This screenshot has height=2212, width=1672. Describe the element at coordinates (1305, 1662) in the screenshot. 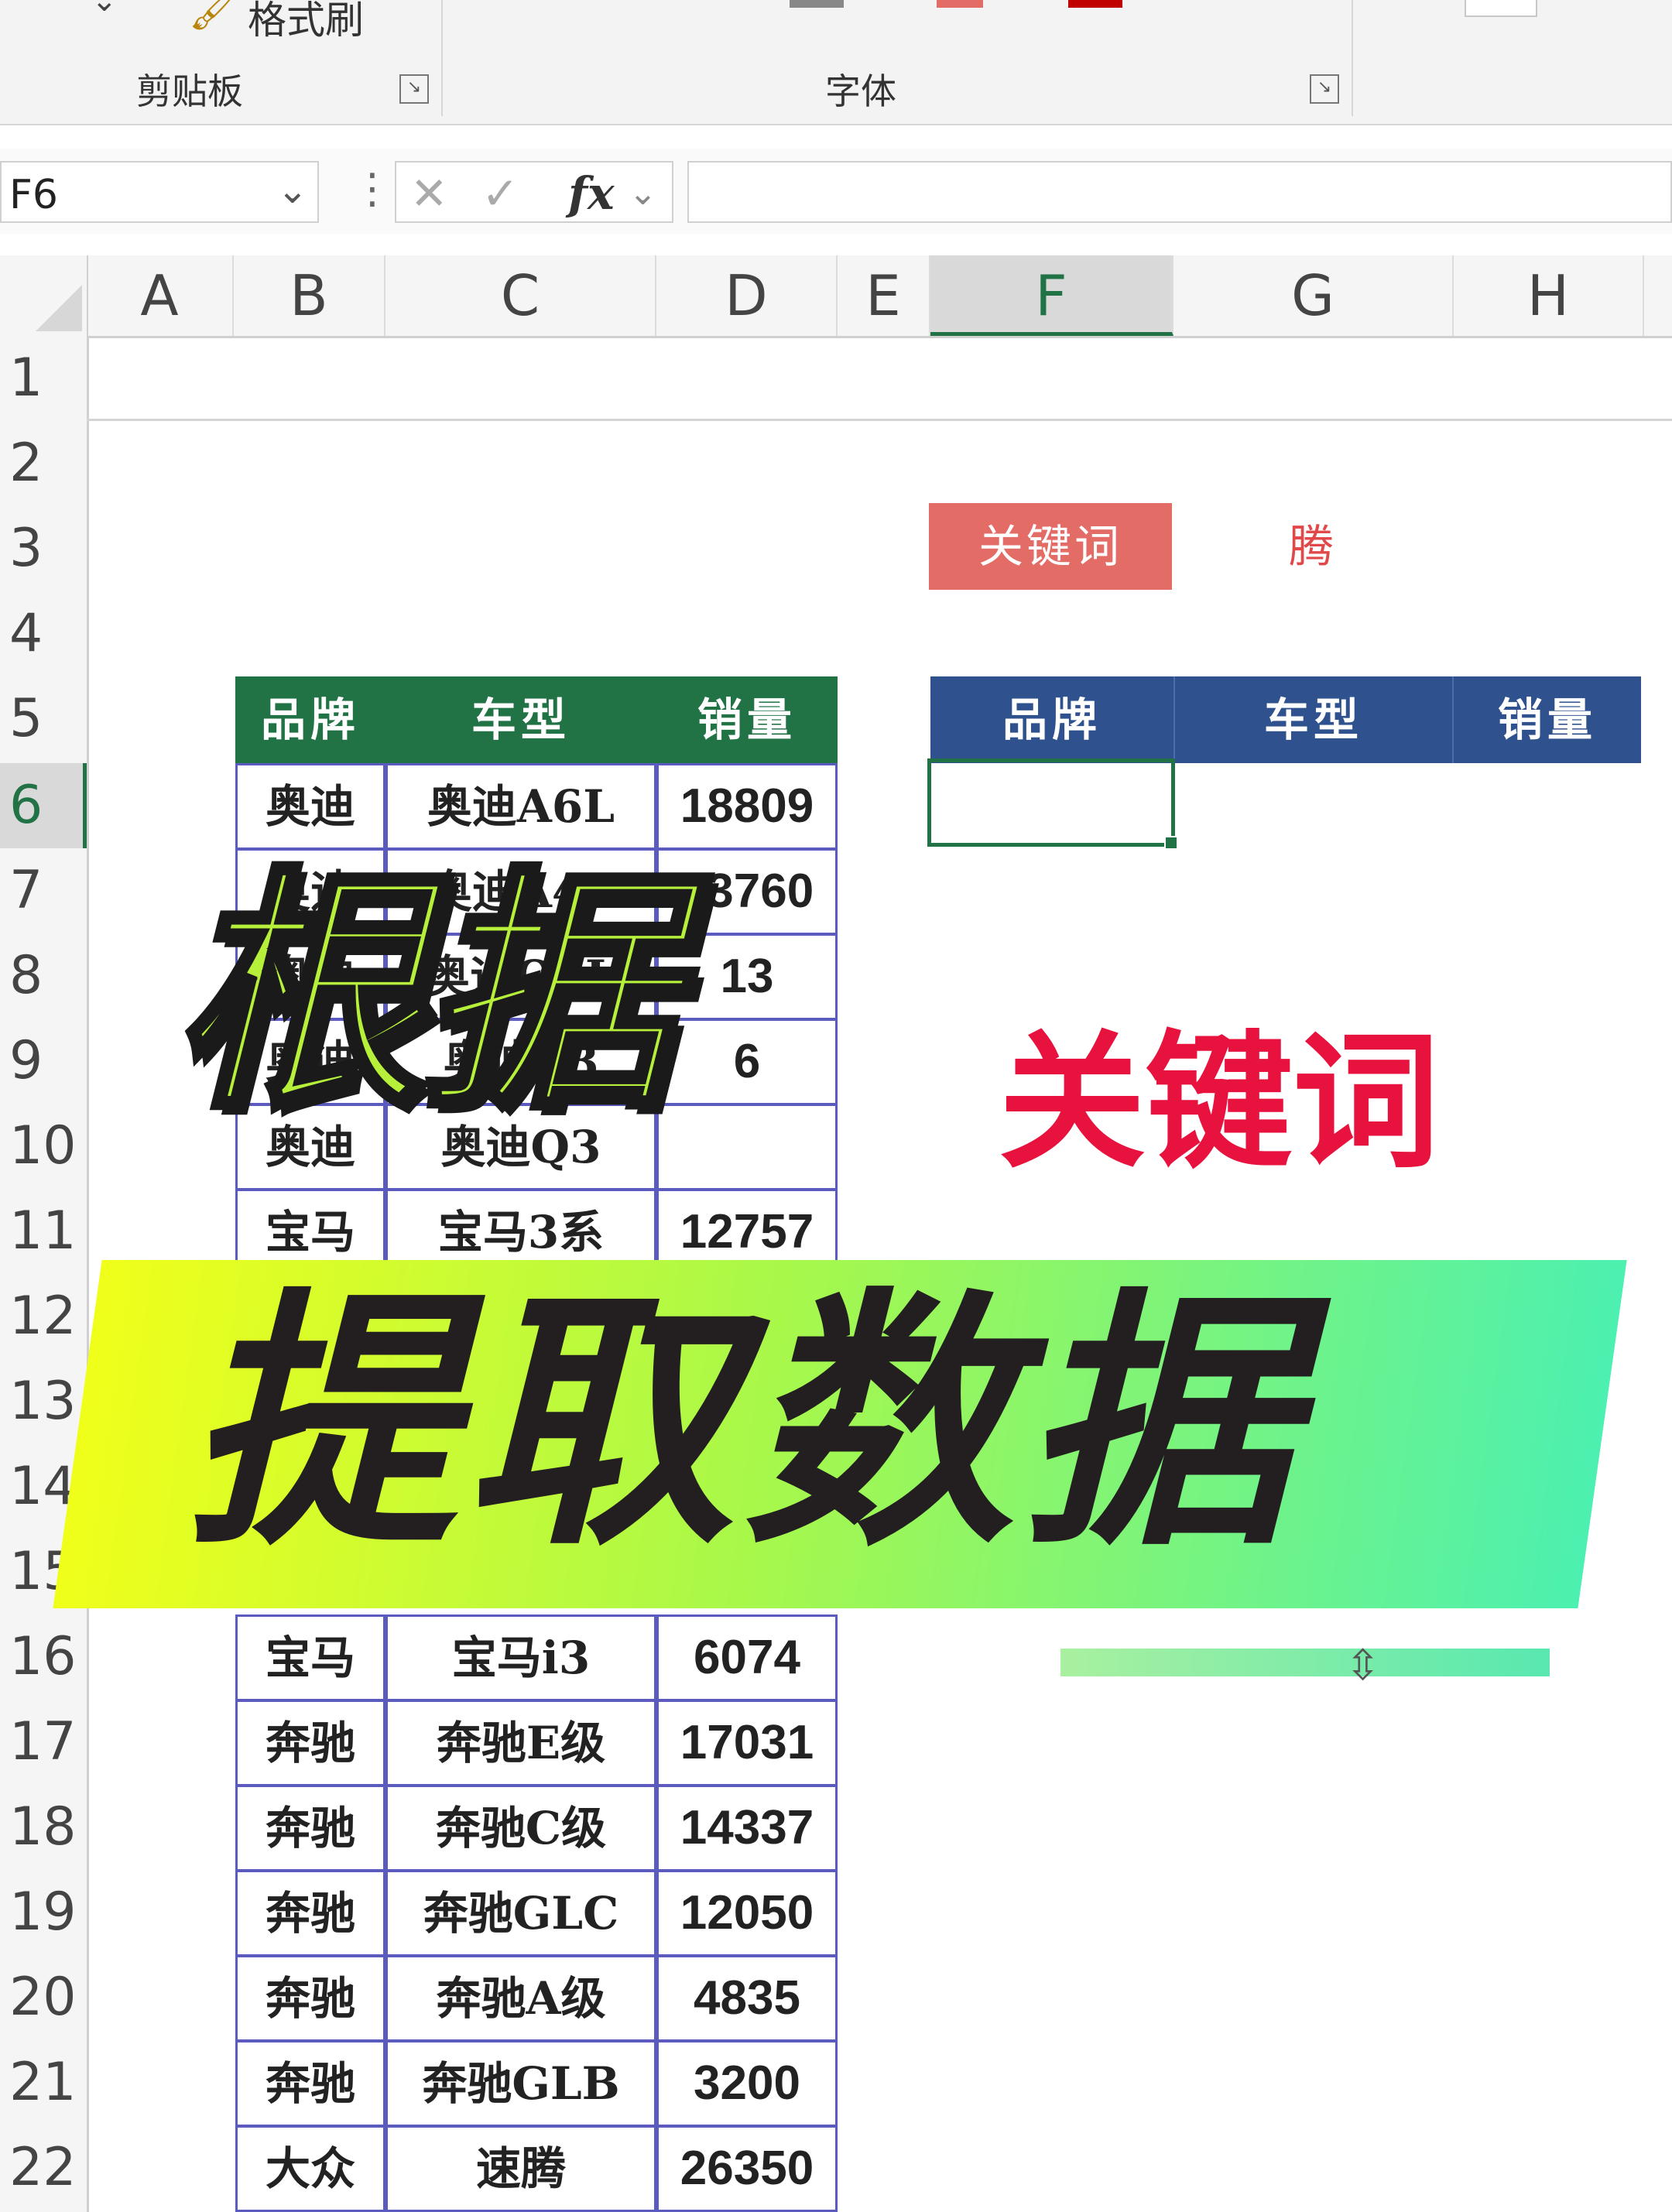

I see `decorative-bar` at that location.